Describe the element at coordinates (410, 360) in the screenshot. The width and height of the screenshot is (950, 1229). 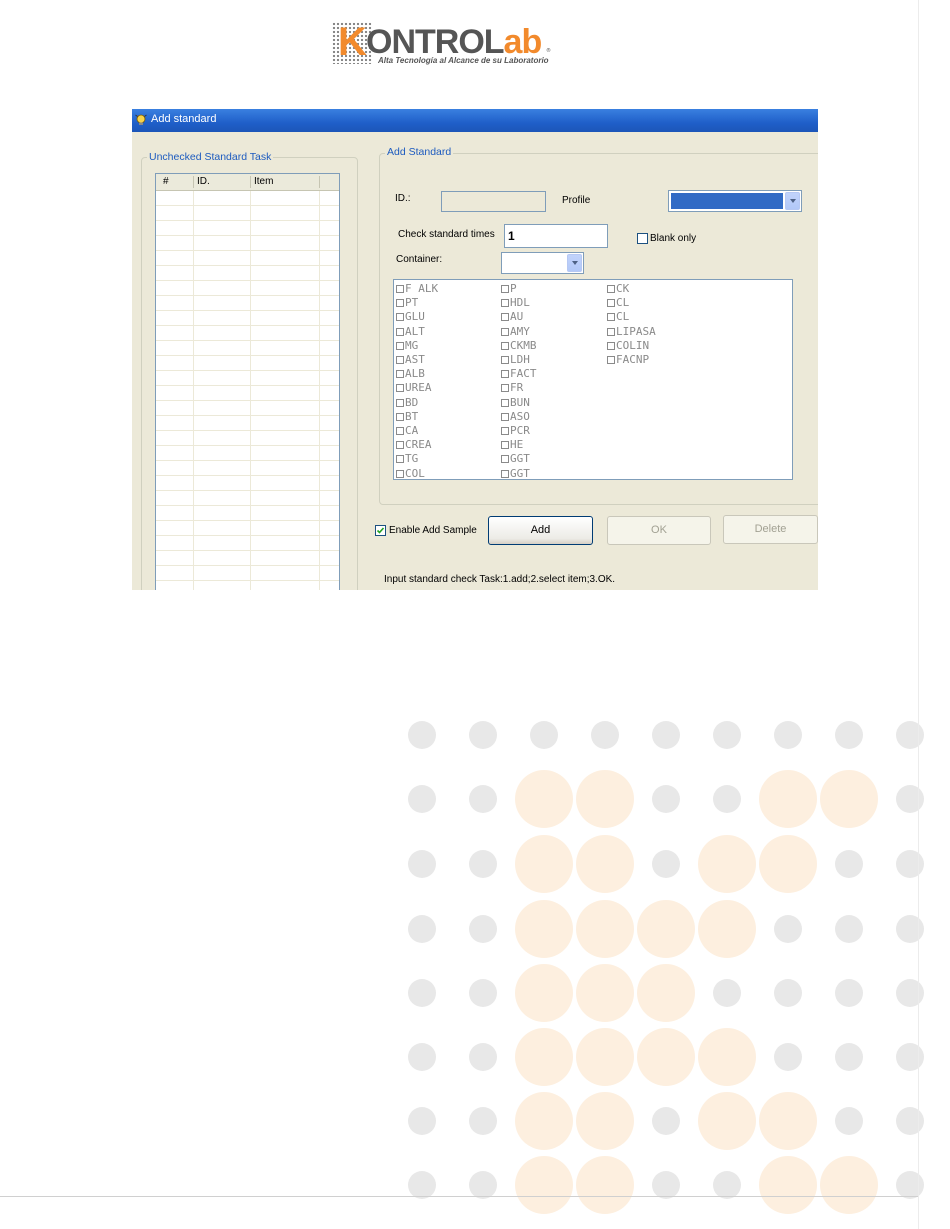
I see `standard-item-checkbox: AST` at that location.